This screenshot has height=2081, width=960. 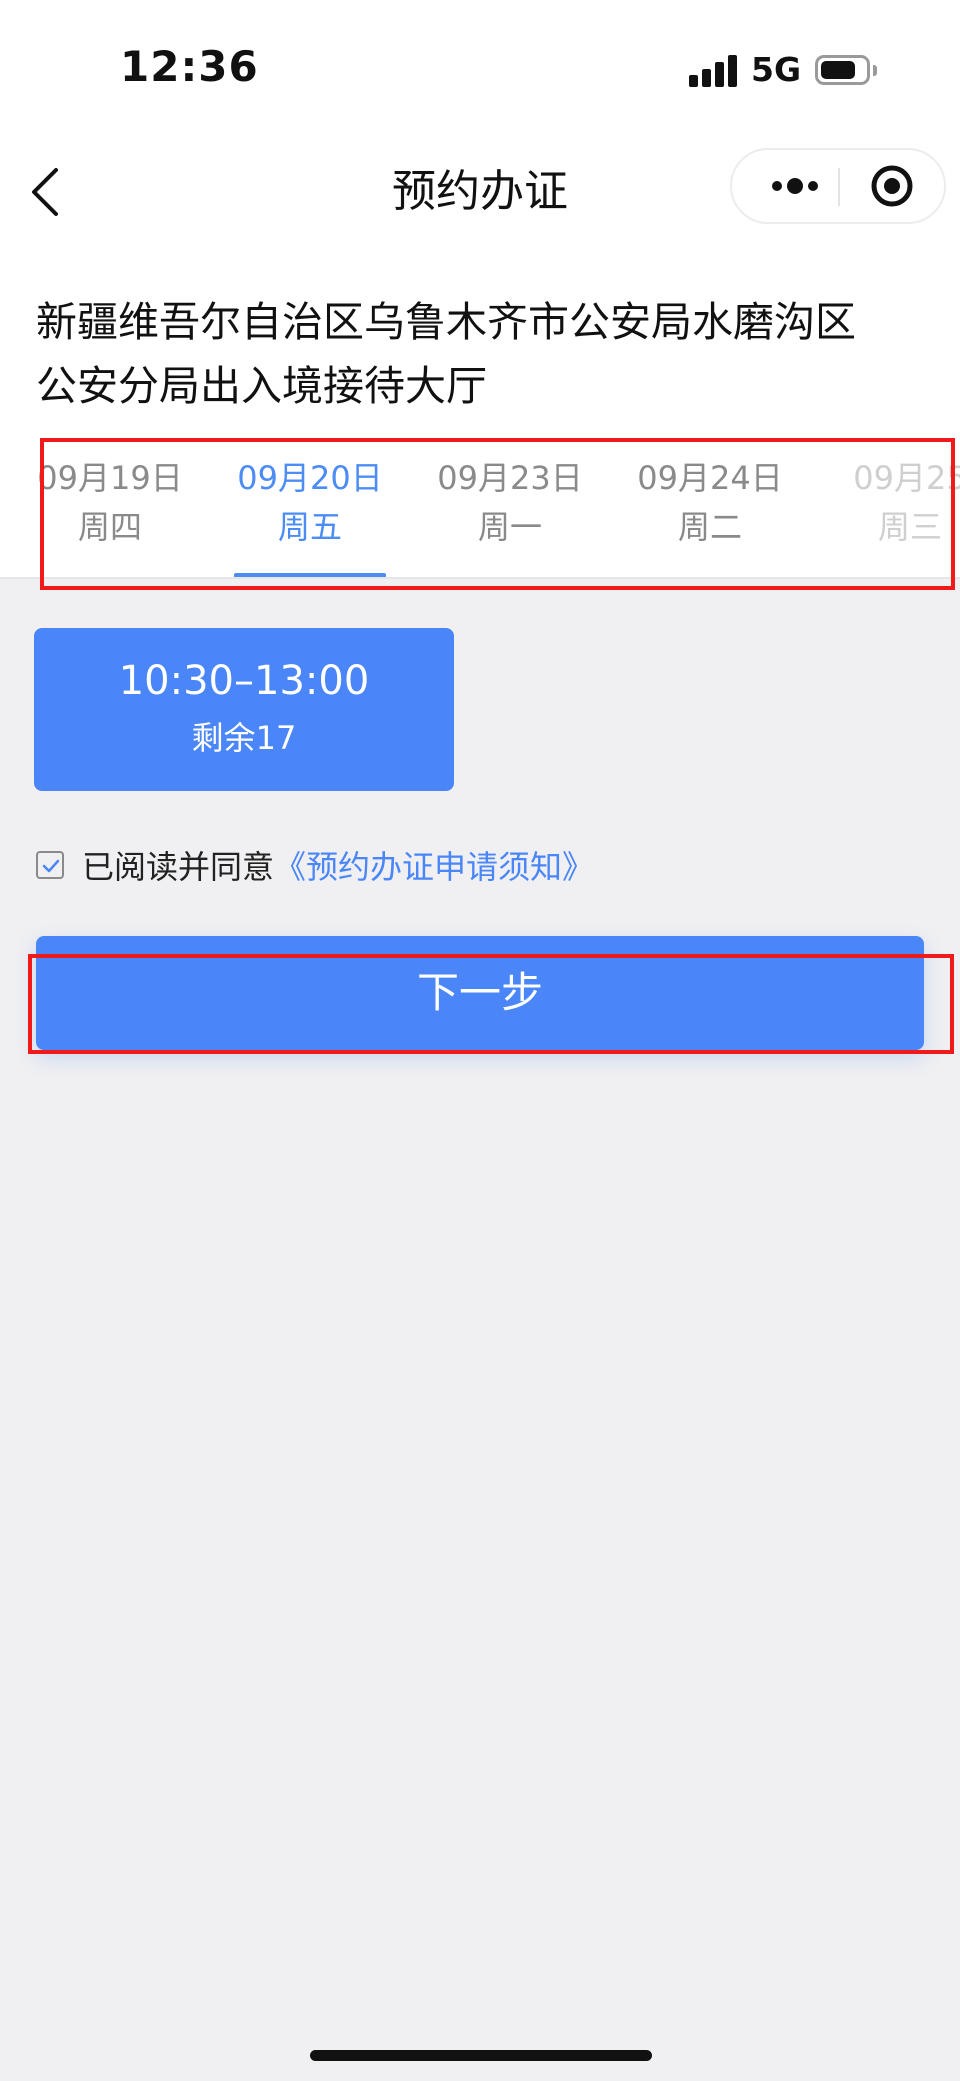 I want to click on date-tab-weekday: 周三, so click(x=909, y=527).